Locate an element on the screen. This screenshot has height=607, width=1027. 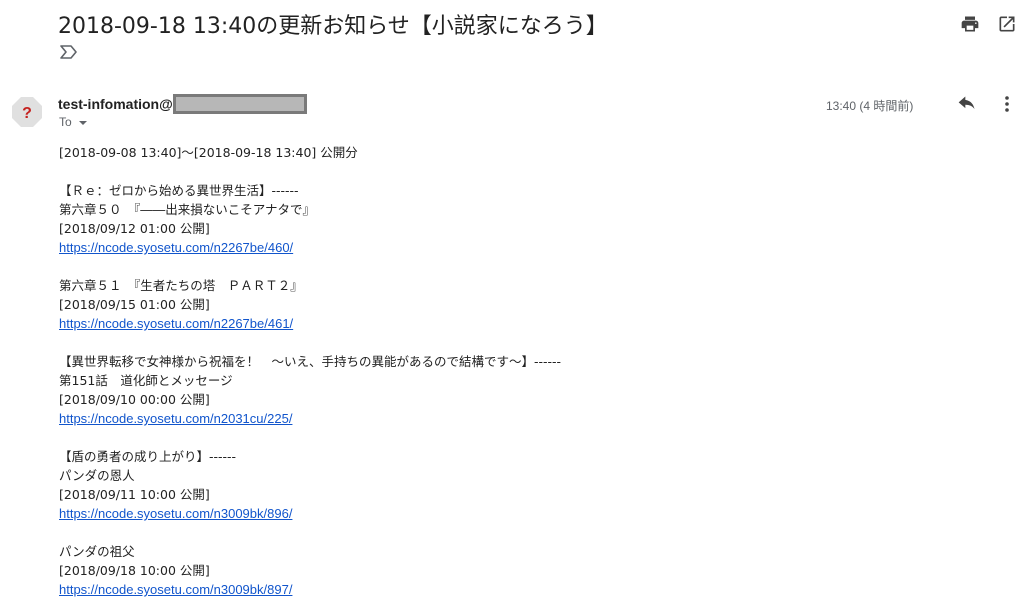
to-label: To is located at coordinates (65, 122).